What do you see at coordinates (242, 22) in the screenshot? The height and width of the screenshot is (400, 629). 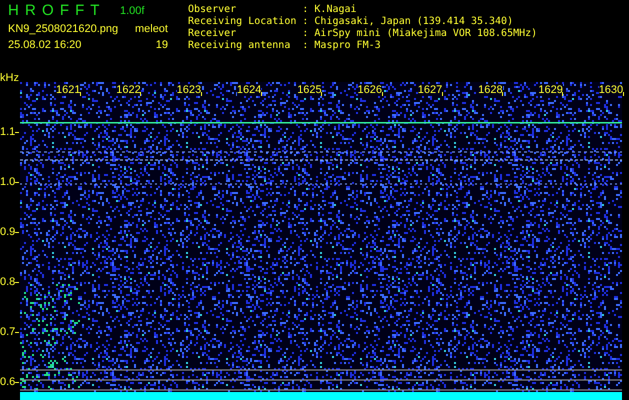 I see `info-label: Receiving Location` at bounding box center [242, 22].